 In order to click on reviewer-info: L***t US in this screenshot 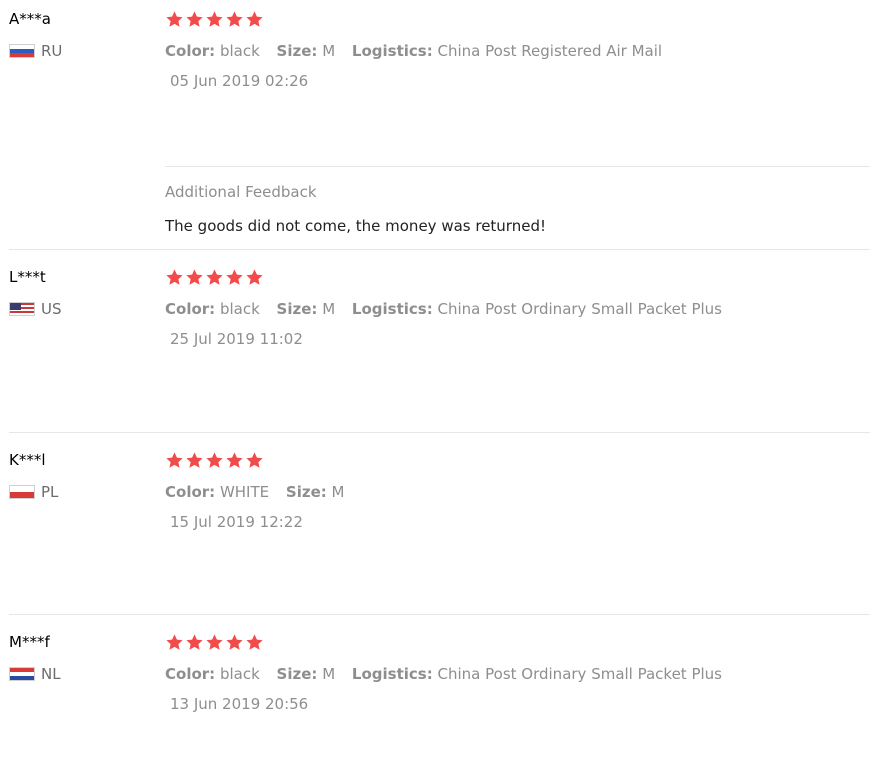, I will do `click(35, 293)`.